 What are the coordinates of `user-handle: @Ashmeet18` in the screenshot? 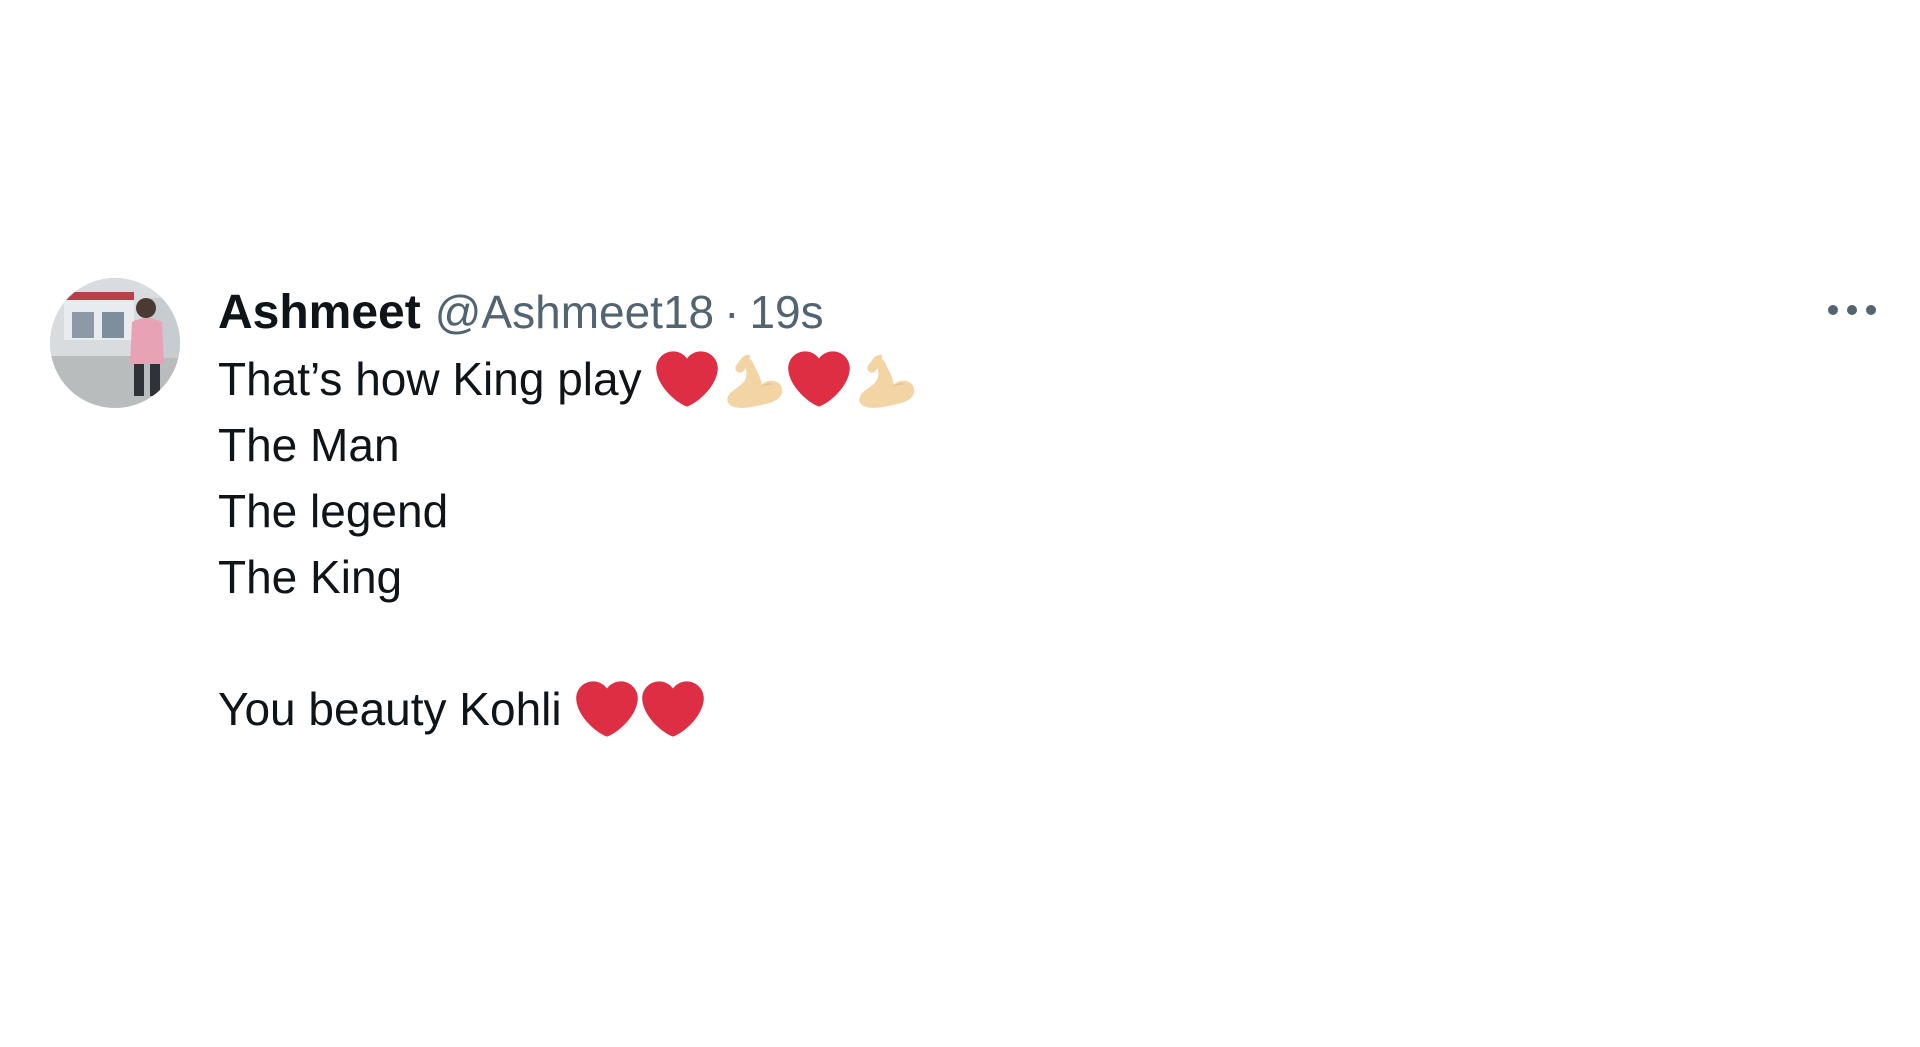 It's located at (574, 312).